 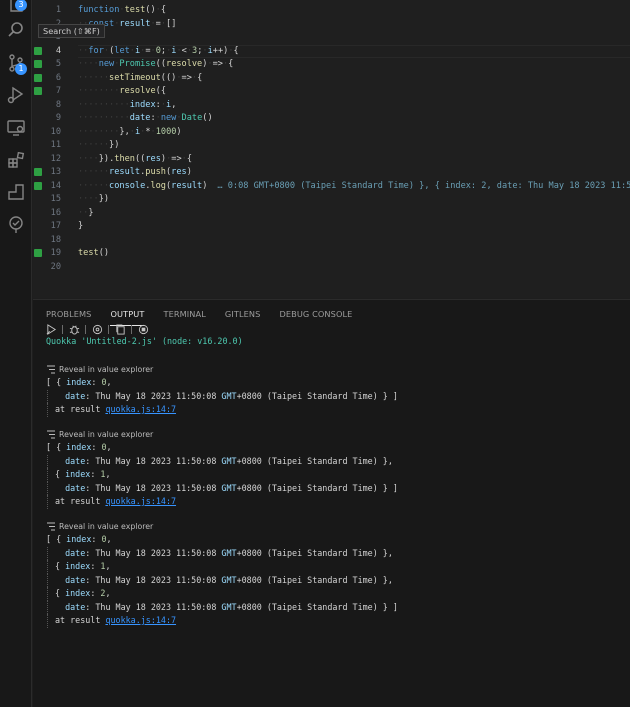 What do you see at coordinates (331, 51) in the screenshot?
I see `code-line: 4 ··for·(let·i·=·0;·i·<·3;·i++)·{` at bounding box center [331, 51].